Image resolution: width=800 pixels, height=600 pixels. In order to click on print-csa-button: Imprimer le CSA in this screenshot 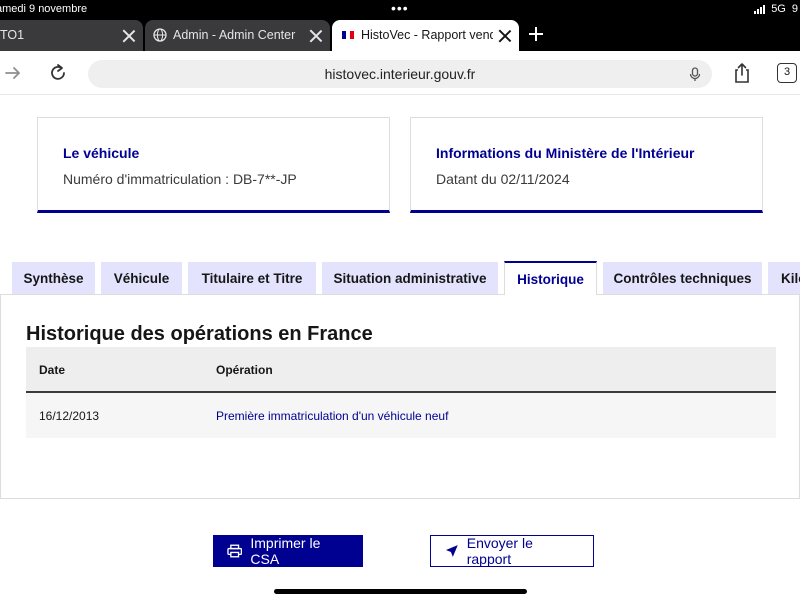, I will do `click(288, 551)`.